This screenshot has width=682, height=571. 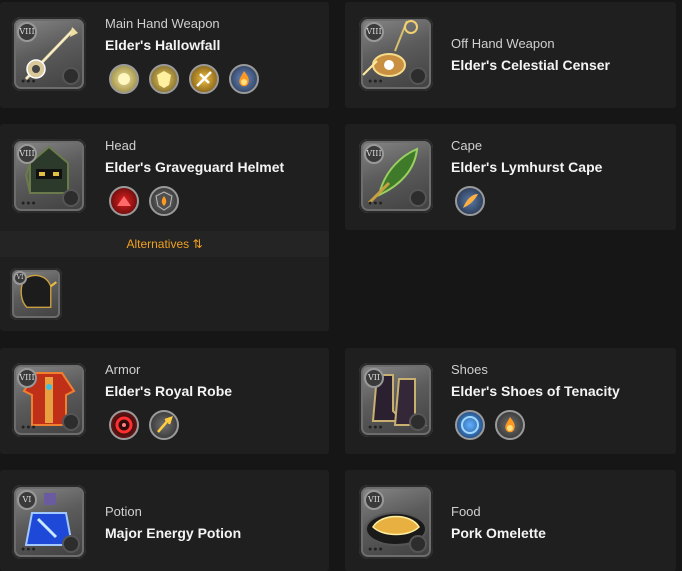 I want to click on blue-dash-spell-icon, so click(x=470, y=425).